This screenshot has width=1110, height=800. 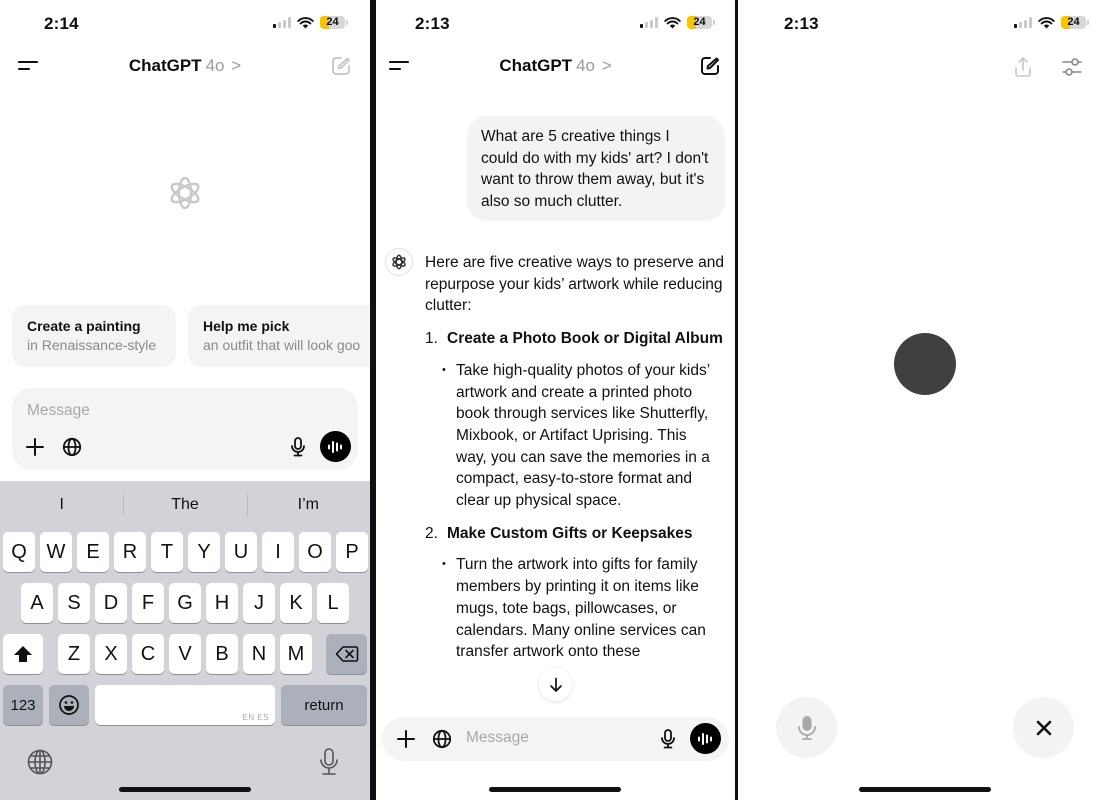 I want to click on share-icon, so click(x=1023, y=67).